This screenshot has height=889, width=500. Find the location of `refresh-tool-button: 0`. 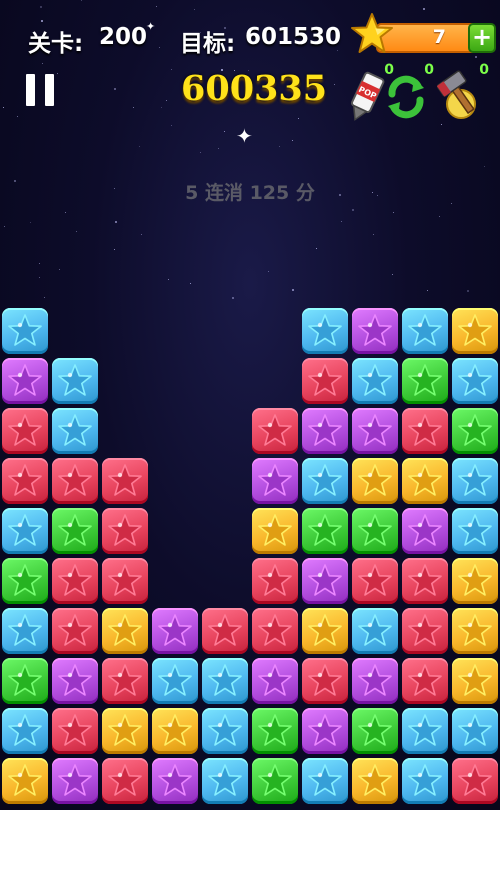

refresh-tool-button: 0 is located at coordinates (408, 93).